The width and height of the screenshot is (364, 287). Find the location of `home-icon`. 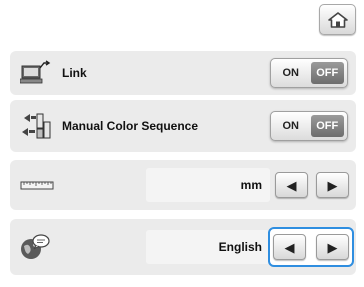

home-icon is located at coordinates (337, 19).